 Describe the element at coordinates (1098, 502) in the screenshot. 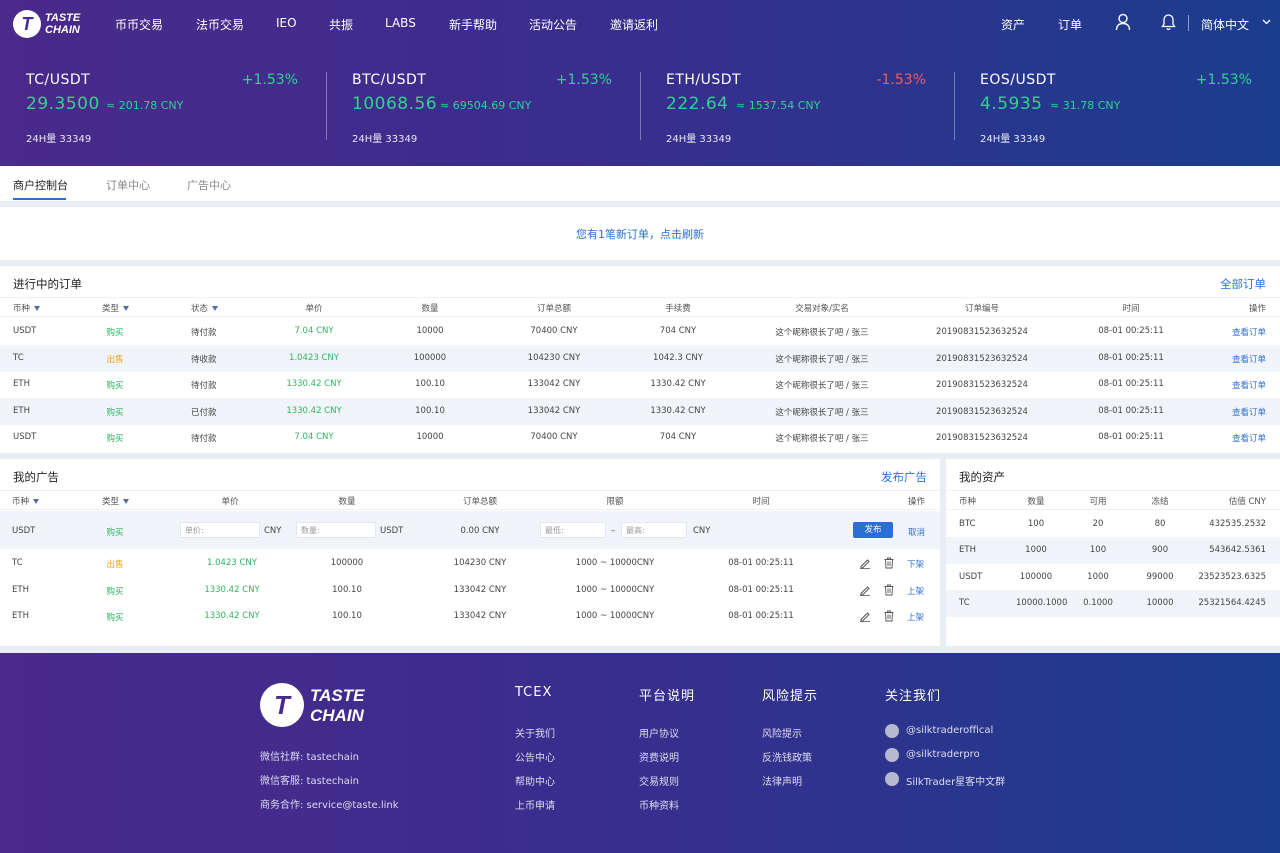

I see `col-available: 可用` at that location.